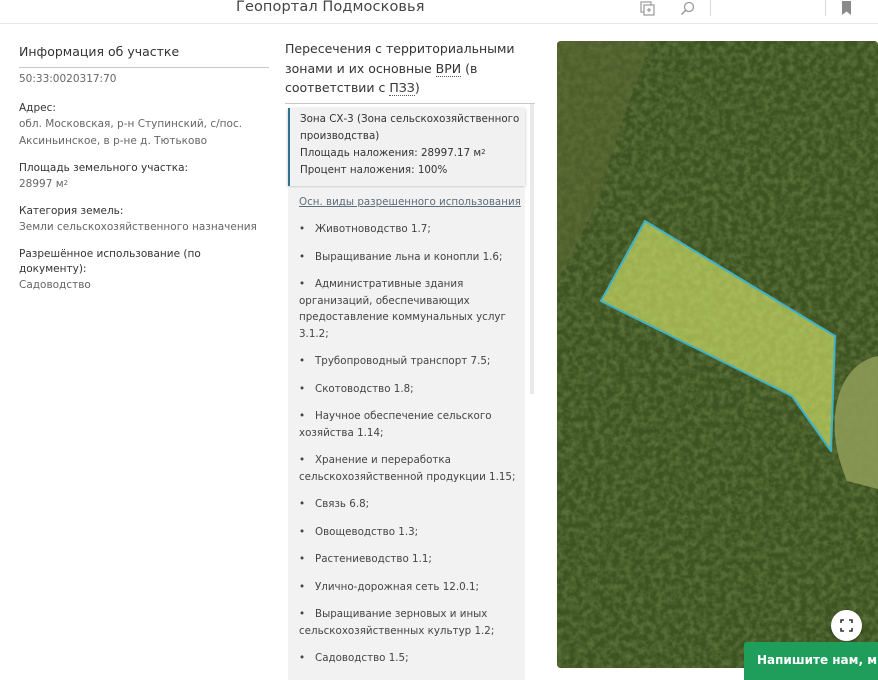 The image size is (878, 680). What do you see at coordinates (412, 658) in the screenshot?
I see `vri-list-item: • Садоводство 1.5;` at bounding box center [412, 658].